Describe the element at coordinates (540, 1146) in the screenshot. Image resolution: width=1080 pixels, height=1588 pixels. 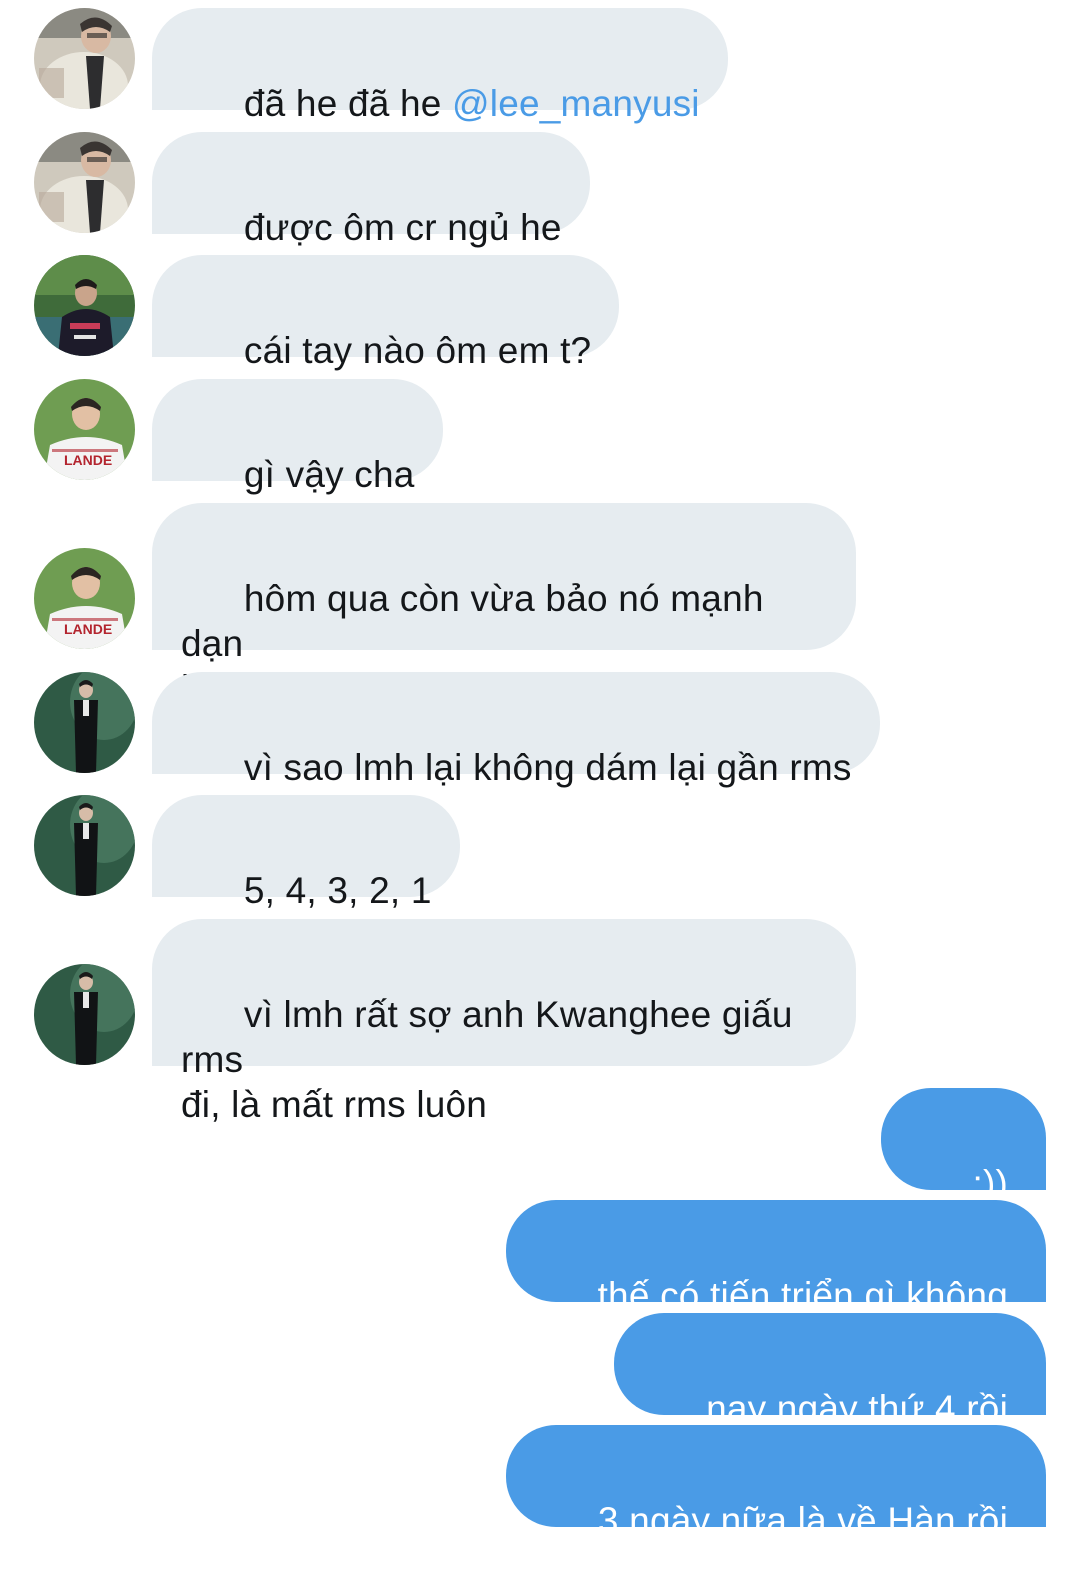
I see `message-outgoing: :))` at that location.